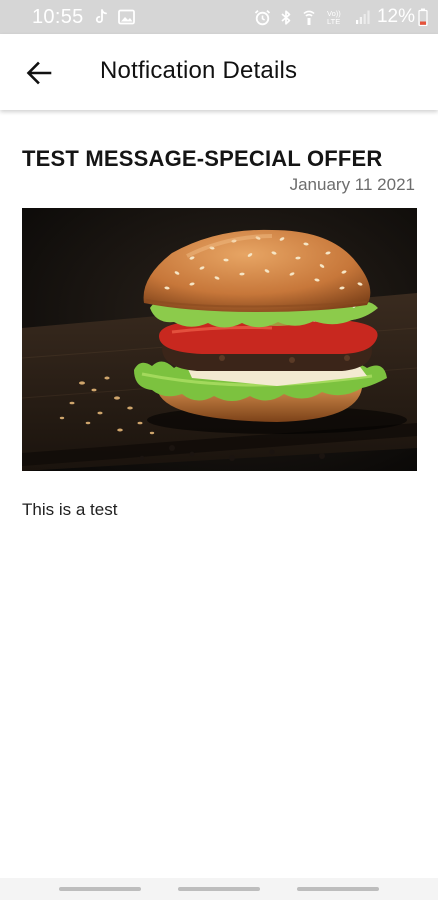 This screenshot has height=900, width=438. What do you see at coordinates (126, 17) in the screenshot?
I see `gallery-notification-icon` at bounding box center [126, 17].